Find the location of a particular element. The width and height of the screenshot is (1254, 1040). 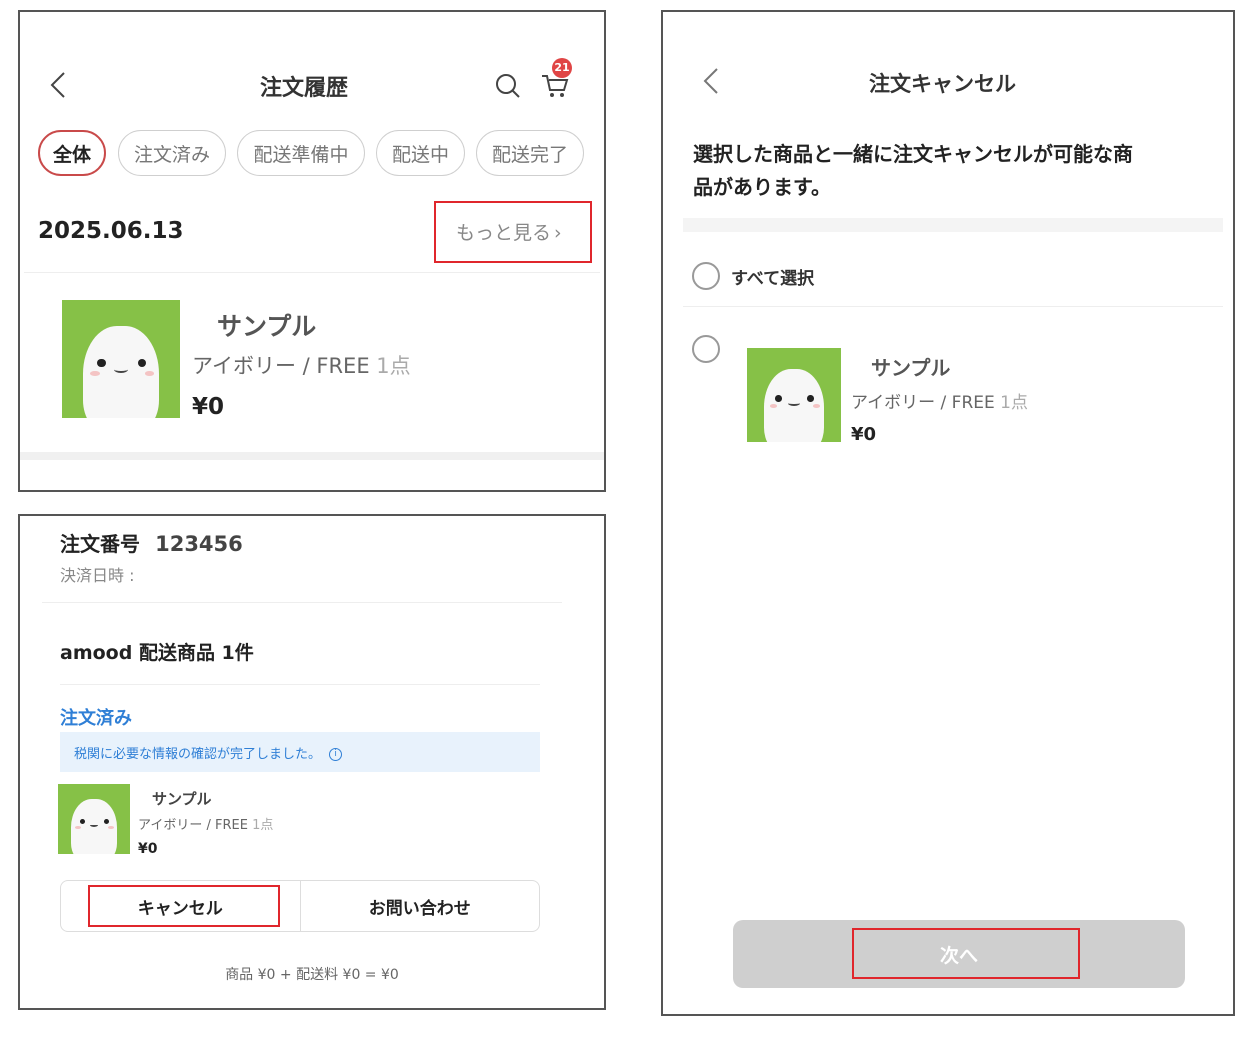

tab-shipping: 配送中 is located at coordinates (420, 153).